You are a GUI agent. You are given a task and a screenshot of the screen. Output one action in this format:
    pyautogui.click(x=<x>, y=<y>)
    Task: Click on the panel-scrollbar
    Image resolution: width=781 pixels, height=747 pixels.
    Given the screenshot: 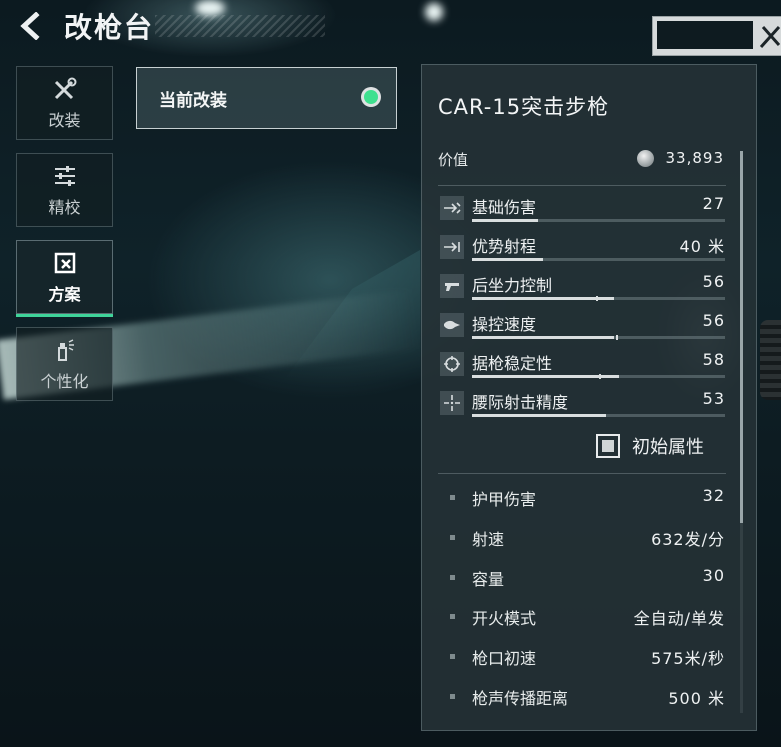 What is the action you would take?
    pyautogui.click(x=741, y=337)
    